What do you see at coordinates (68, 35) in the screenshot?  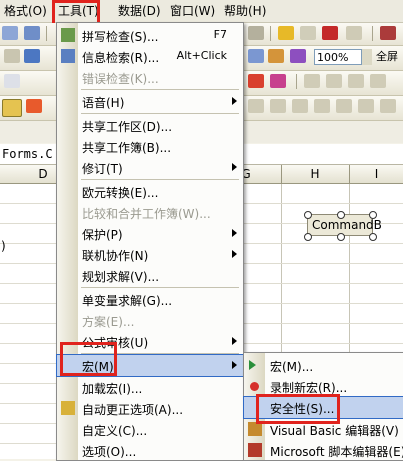 I see `spelling-check-icon` at bounding box center [68, 35].